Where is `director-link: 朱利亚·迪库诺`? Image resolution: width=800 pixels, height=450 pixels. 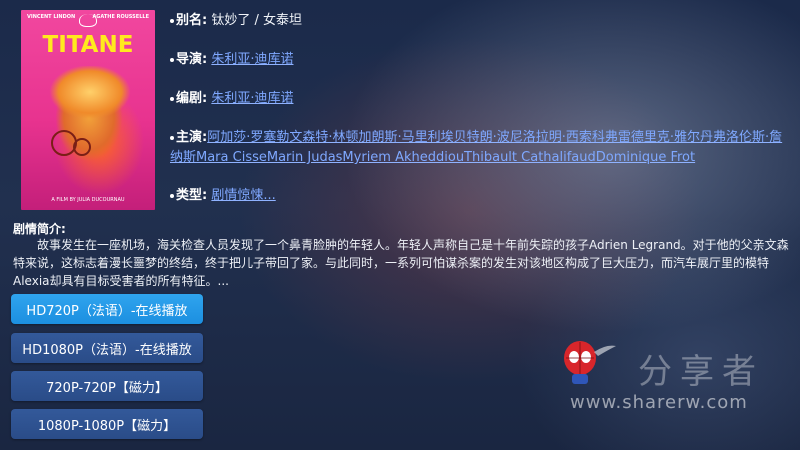 director-link: 朱利亚·迪库诺 is located at coordinates (252, 59).